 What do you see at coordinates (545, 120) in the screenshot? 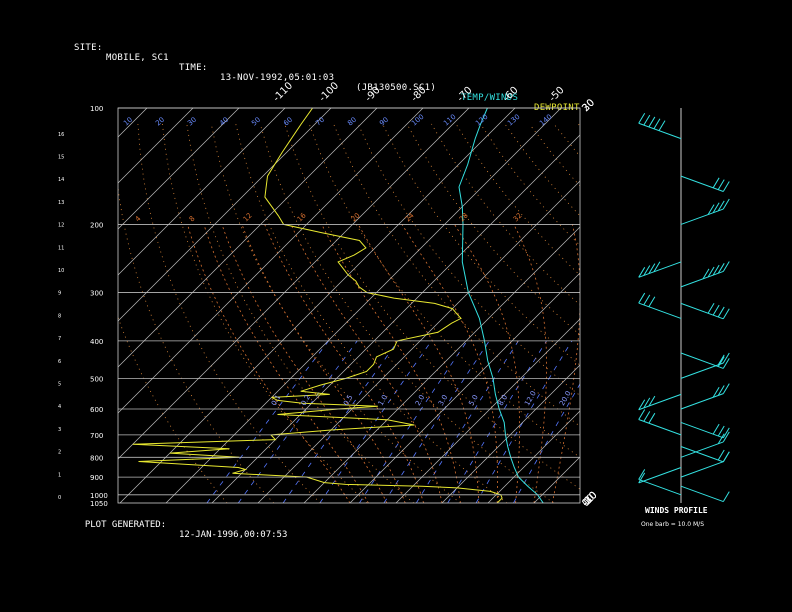
I see `dry-adiabat-label: 140` at bounding box center [545, 120].